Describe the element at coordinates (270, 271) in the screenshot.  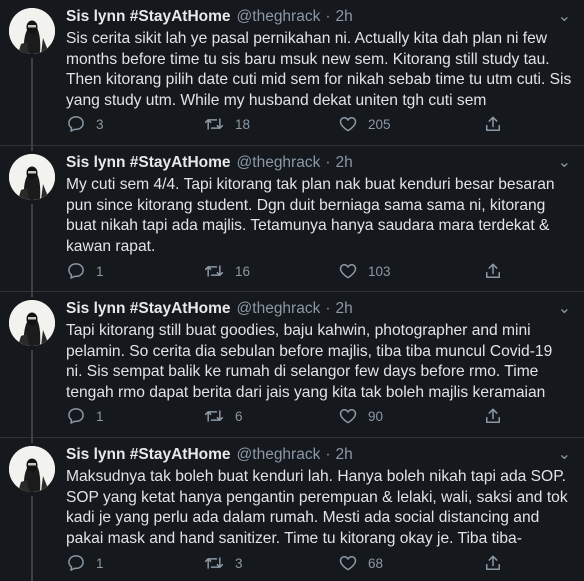
I see `retweet-button: 16` at that location.